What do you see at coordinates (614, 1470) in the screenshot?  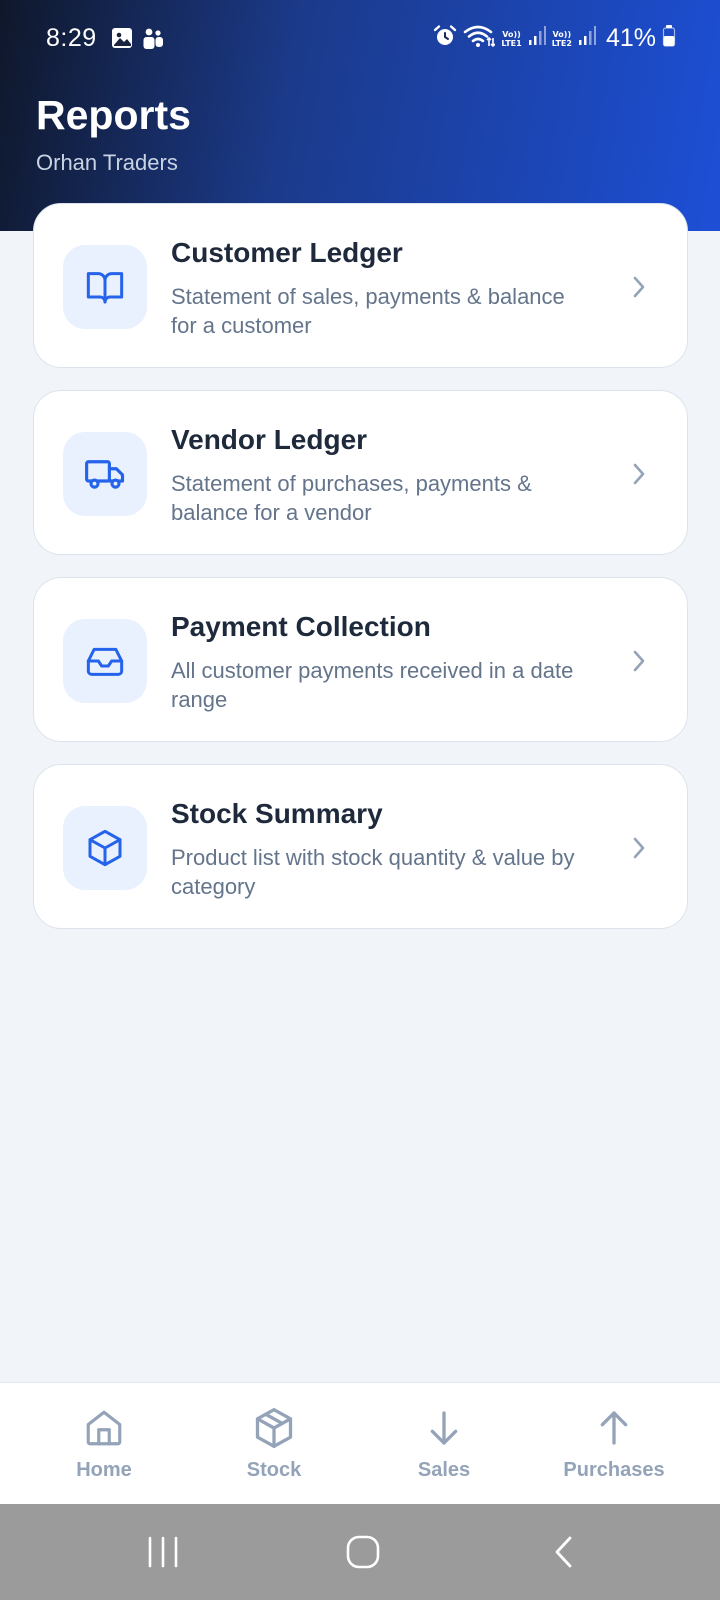 I see `nav-label: Purchases` at bounding box center [614, 1470].